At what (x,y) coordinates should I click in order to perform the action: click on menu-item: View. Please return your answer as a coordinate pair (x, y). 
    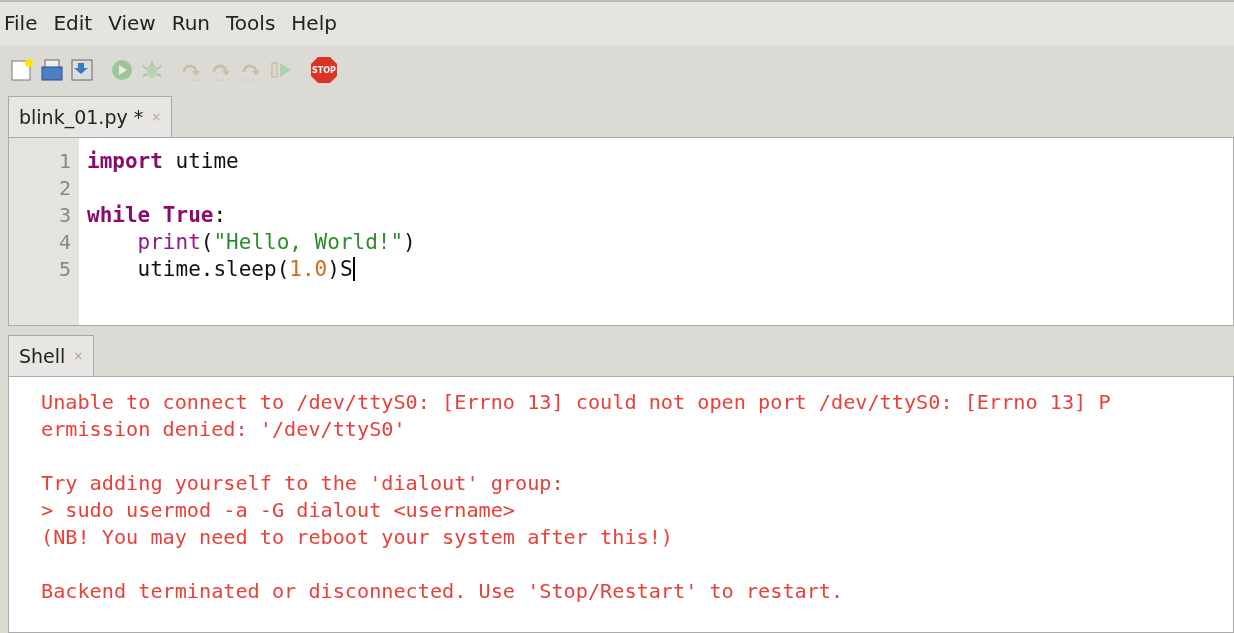
    Looking at the image, I should click on (132, 23).